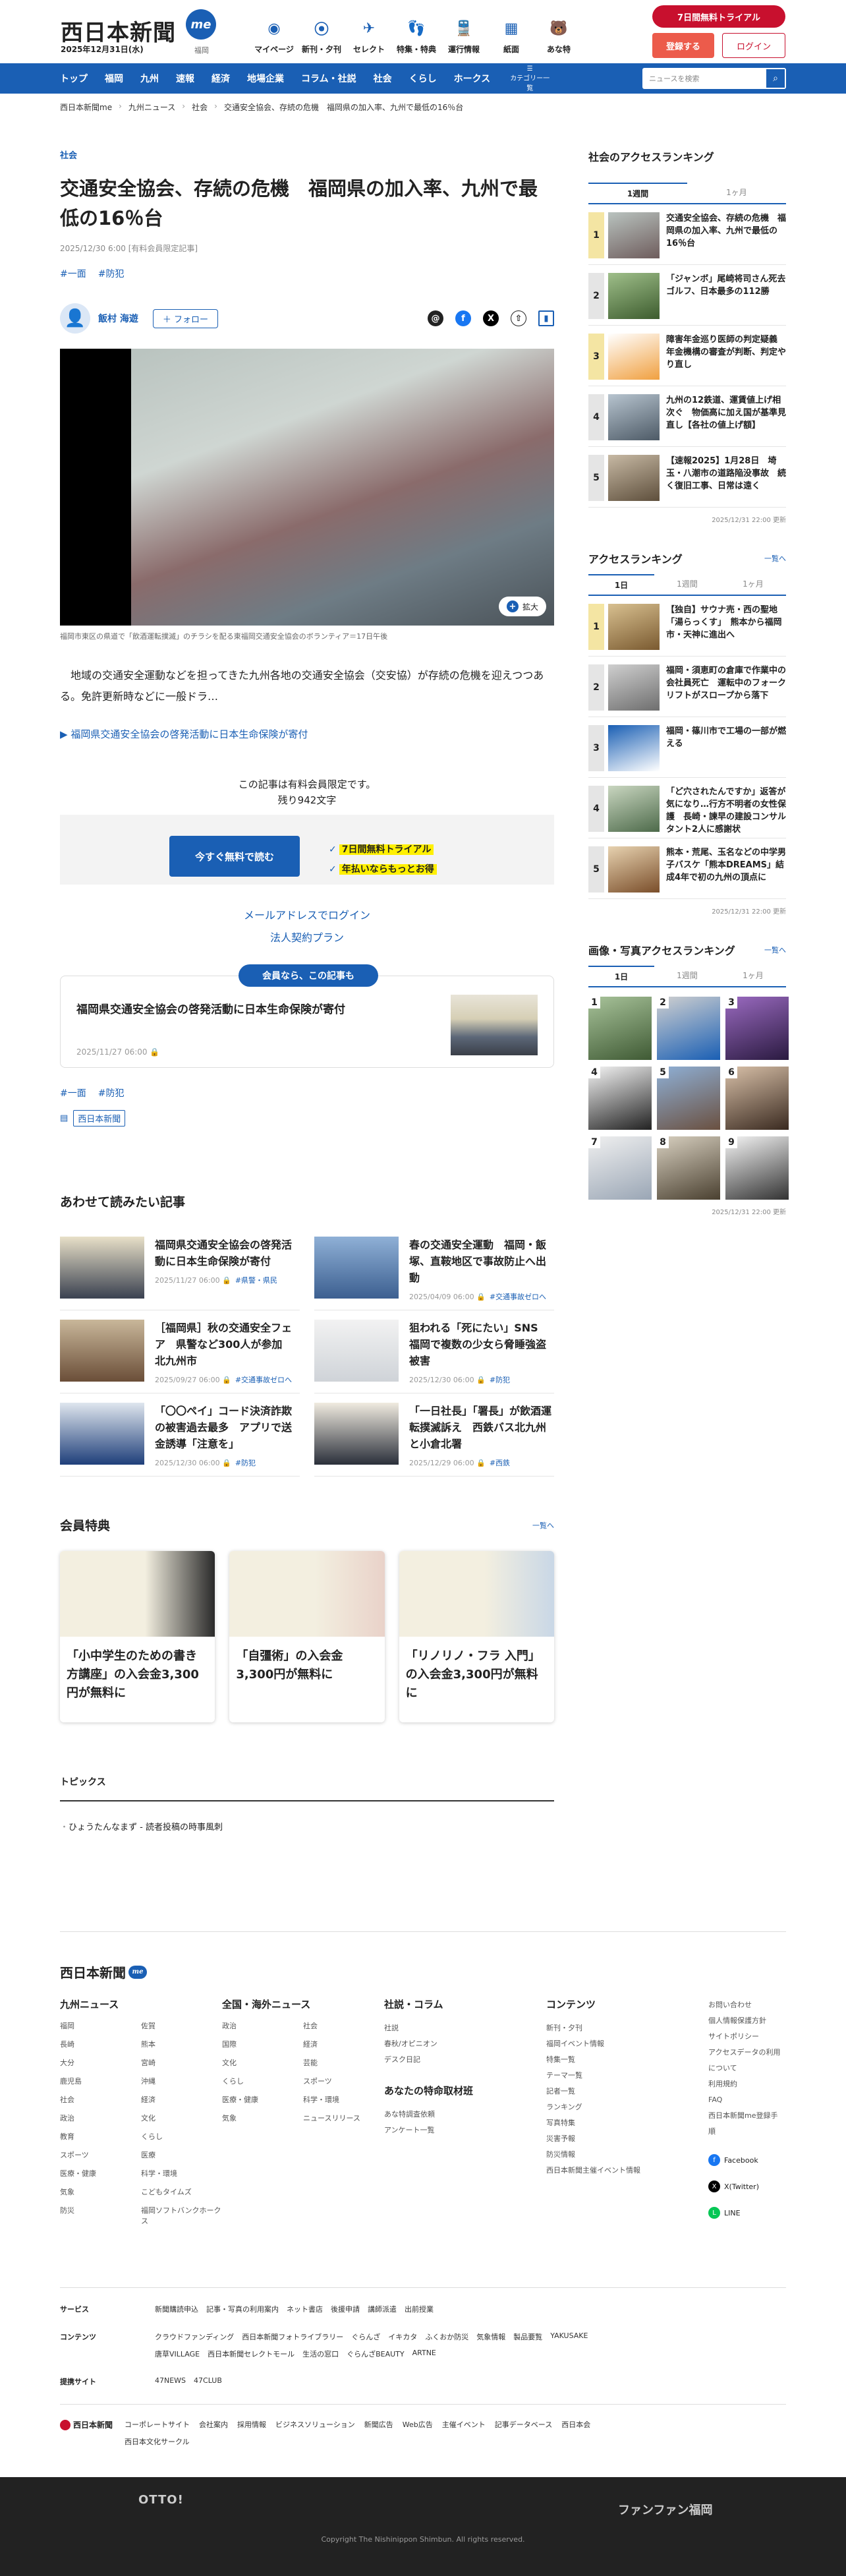 The width and height of the screenshot is (846, 2576). What do you see at coordinates (337, 78) in the screenshot?
I see `gnav-column: コラム・社説` at bounding box center [337, 78].